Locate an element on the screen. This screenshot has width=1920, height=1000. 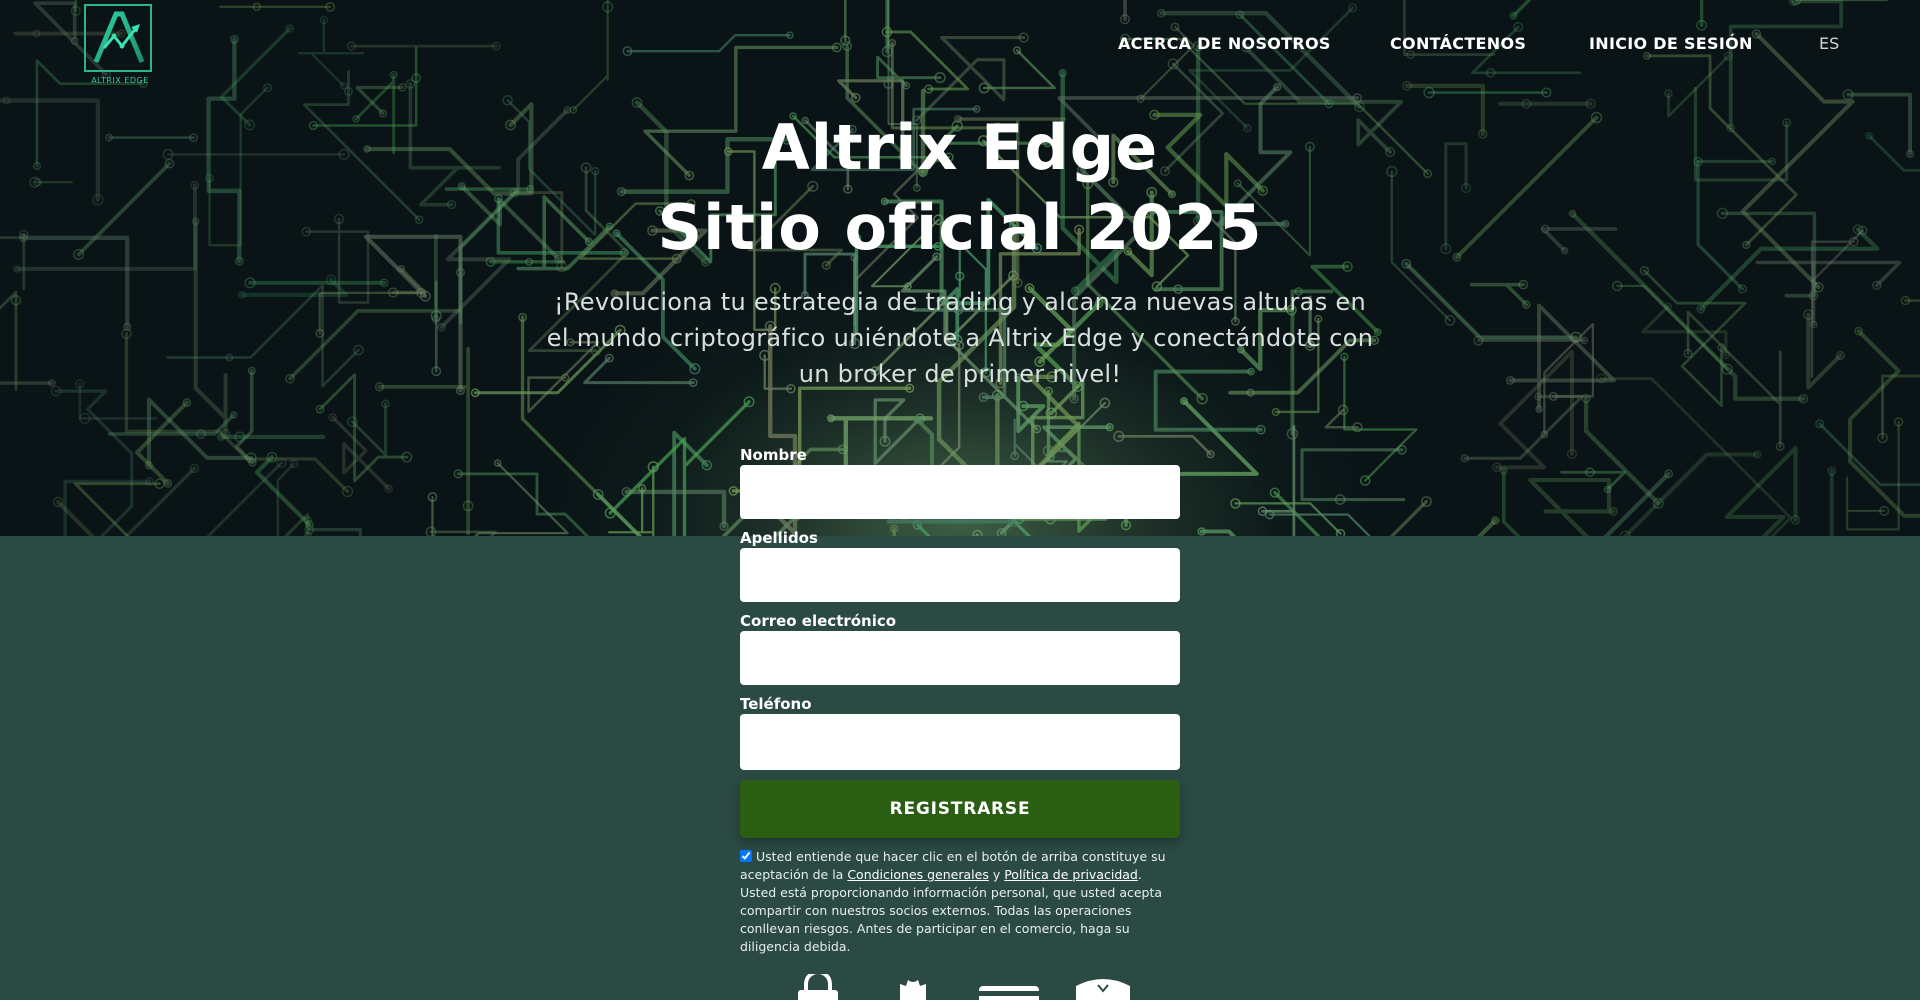
terms-link: Condiciones generales is located at coordinates (918, 874).